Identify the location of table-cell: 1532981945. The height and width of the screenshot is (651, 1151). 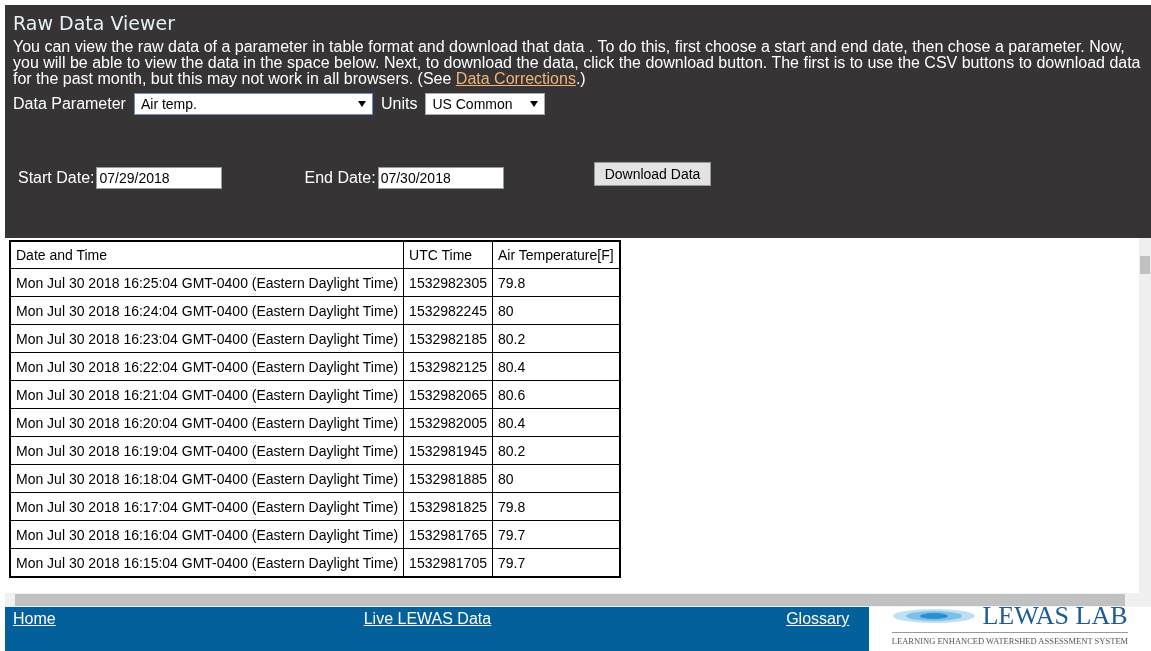
(448, 450).